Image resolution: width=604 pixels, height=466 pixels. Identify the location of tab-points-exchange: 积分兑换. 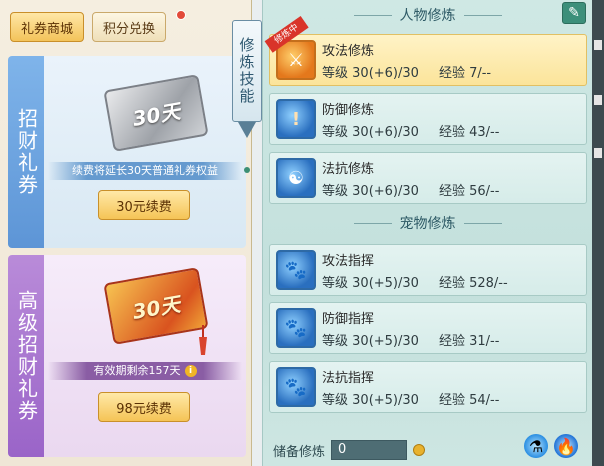
(129, 27).